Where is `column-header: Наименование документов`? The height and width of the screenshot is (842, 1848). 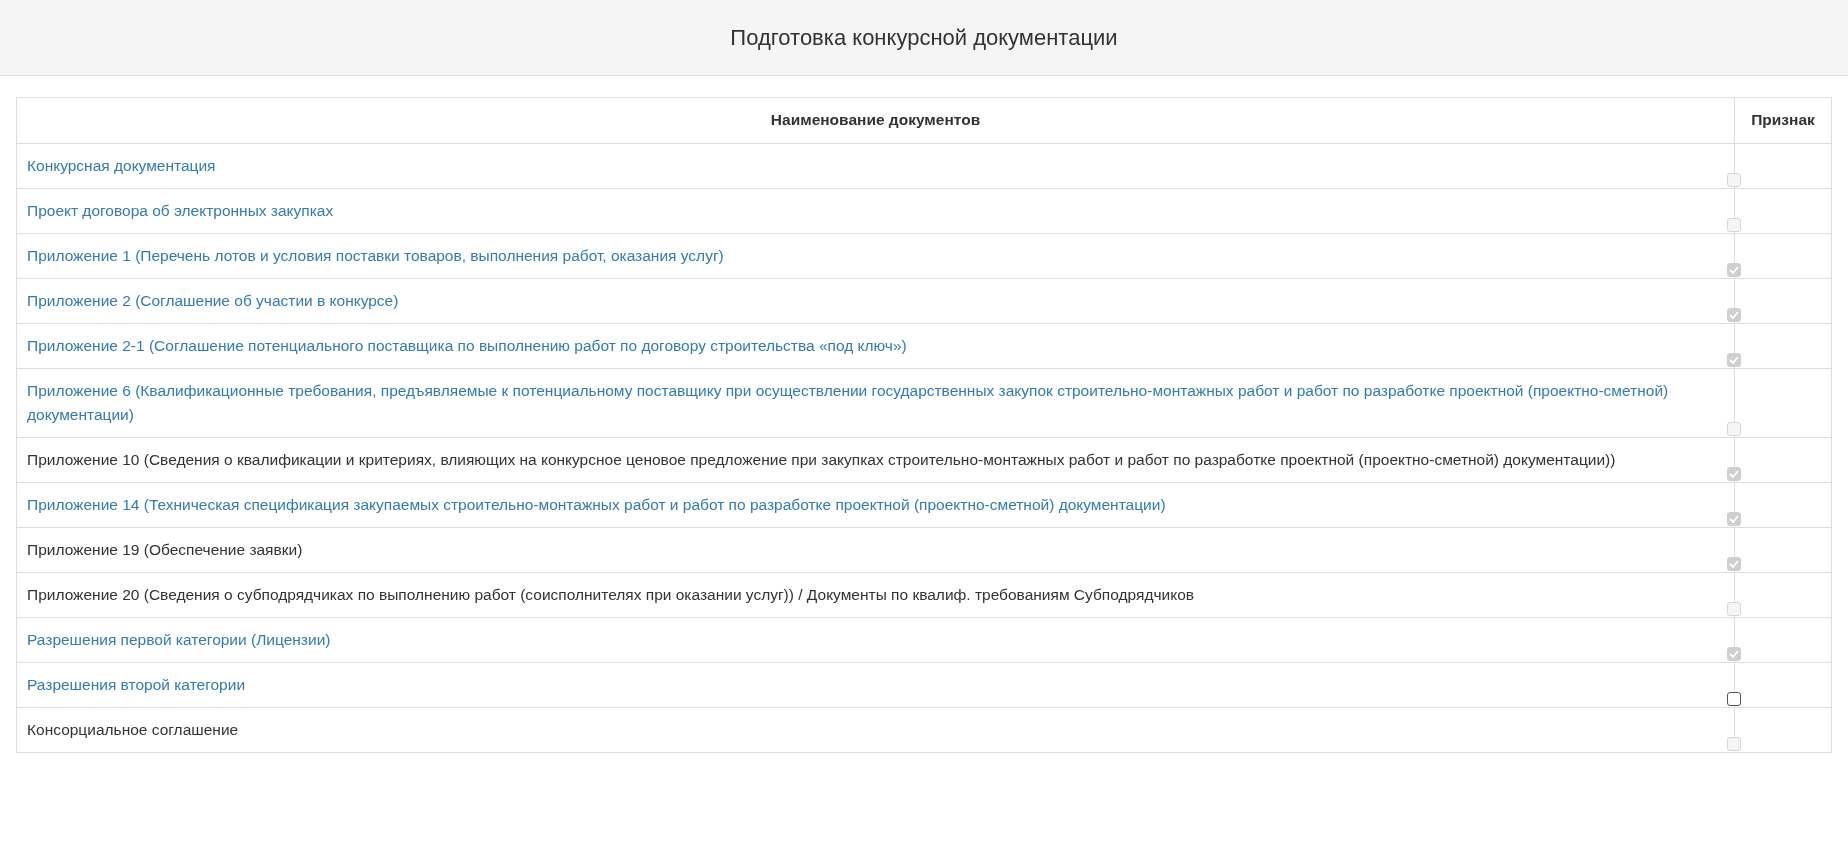
column-header: Наименование документов is located at coordinates (875, 120).